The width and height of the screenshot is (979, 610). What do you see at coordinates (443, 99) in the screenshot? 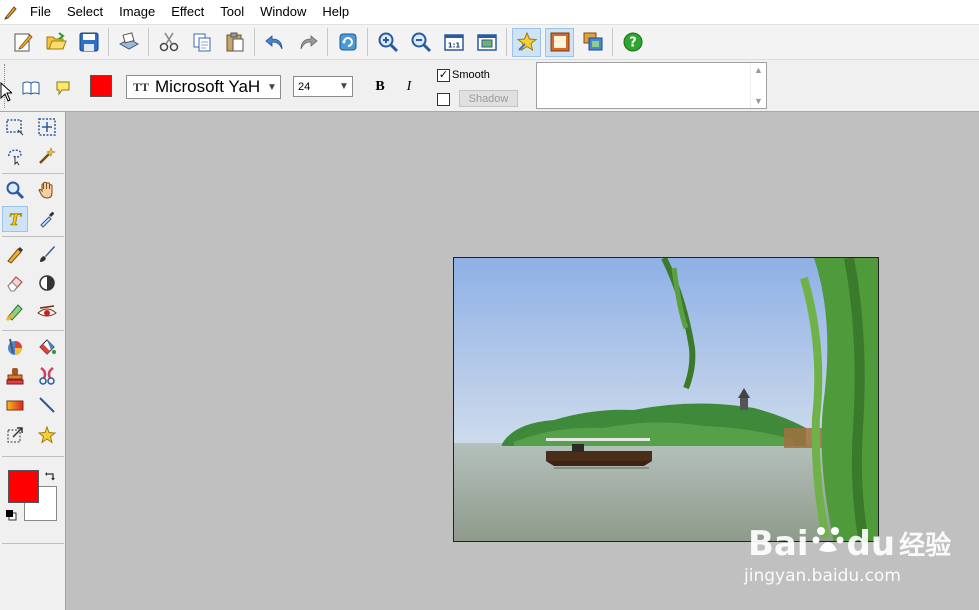
I see `shadow-checkbox` at bounding box center [443, 99].